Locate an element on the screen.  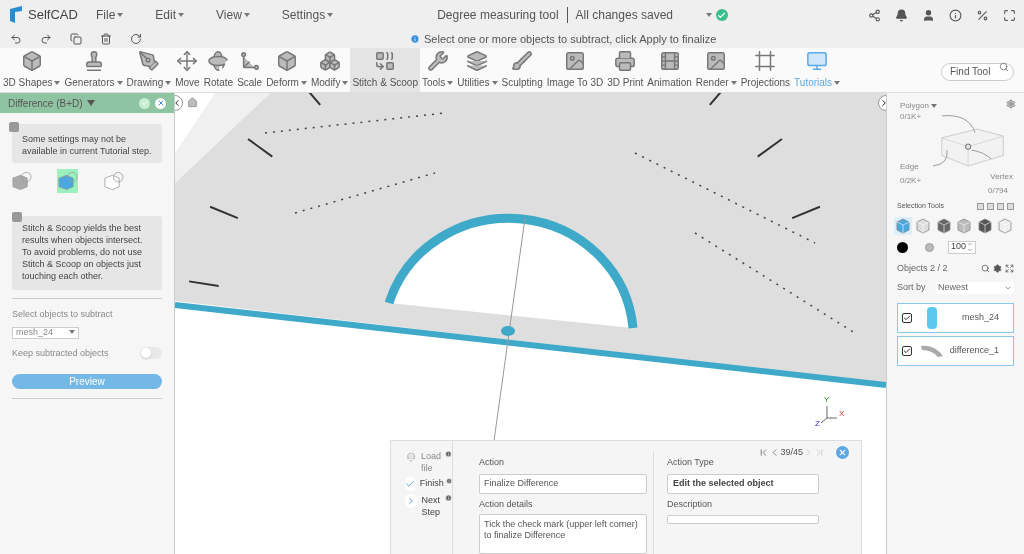
hint-text: Select one or more objects to subtract, click Apply to finalize is located at coordinates (570, 39).